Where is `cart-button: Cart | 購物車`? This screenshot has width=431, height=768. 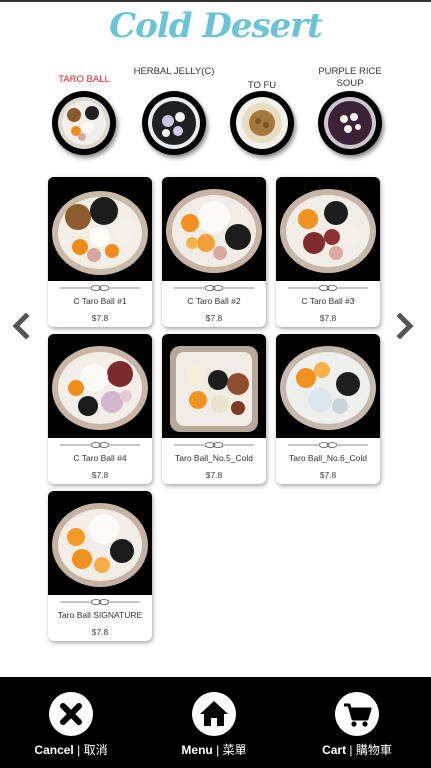 cart-button: Cart | 購物車 is located at coordinates (357, 727).